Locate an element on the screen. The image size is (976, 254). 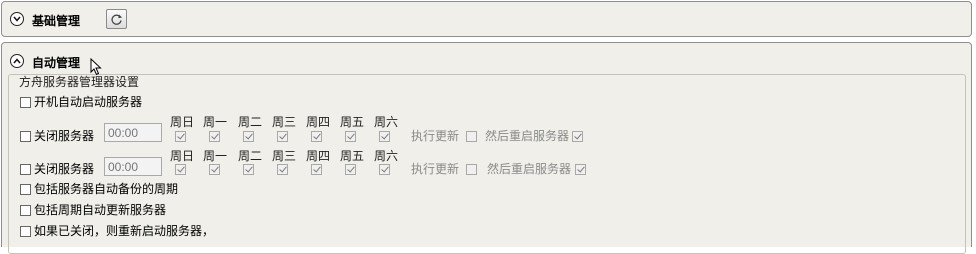
refresh-icon is located at coordinates (116, 19).